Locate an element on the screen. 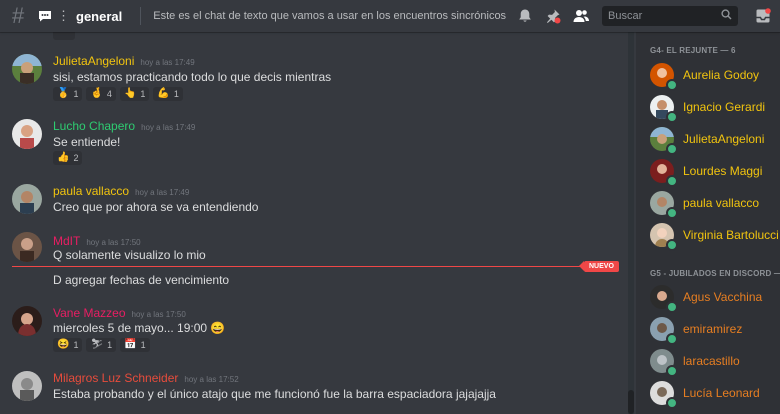 The image size is (780, 414). reaction-emoji: 📅 is located at coordinates (130, 344).